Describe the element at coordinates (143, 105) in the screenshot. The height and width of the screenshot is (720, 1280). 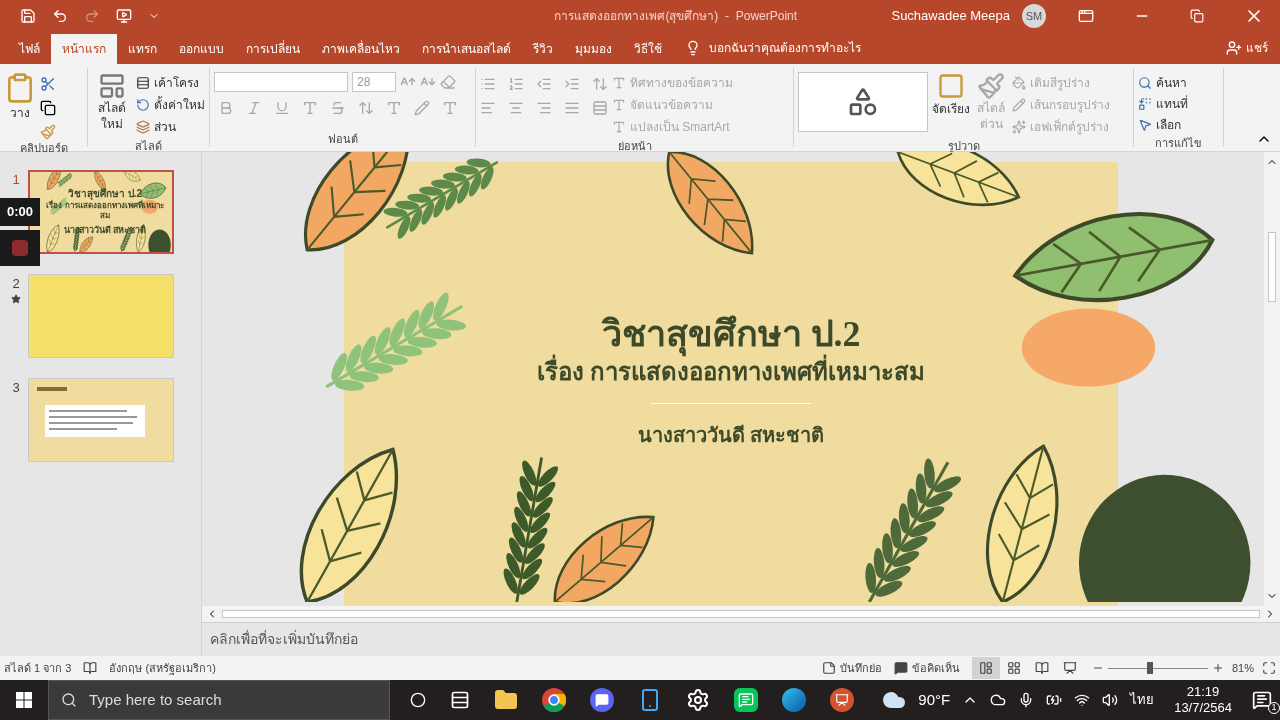
I see `reset-icon` at that location.